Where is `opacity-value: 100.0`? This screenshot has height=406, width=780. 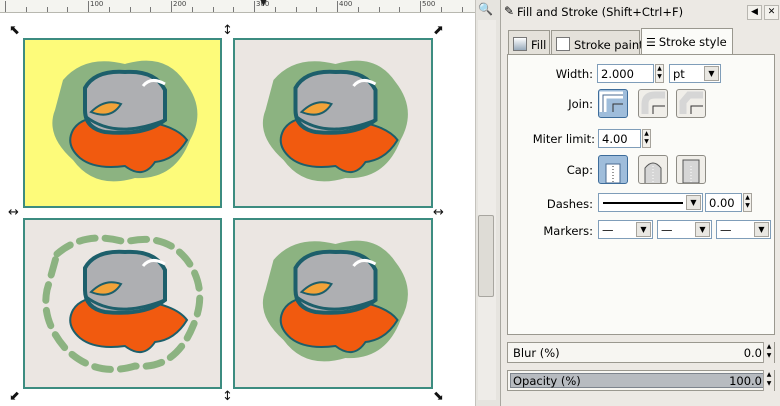
opacity-value: 100.0 is located at coordinates (745, 381).